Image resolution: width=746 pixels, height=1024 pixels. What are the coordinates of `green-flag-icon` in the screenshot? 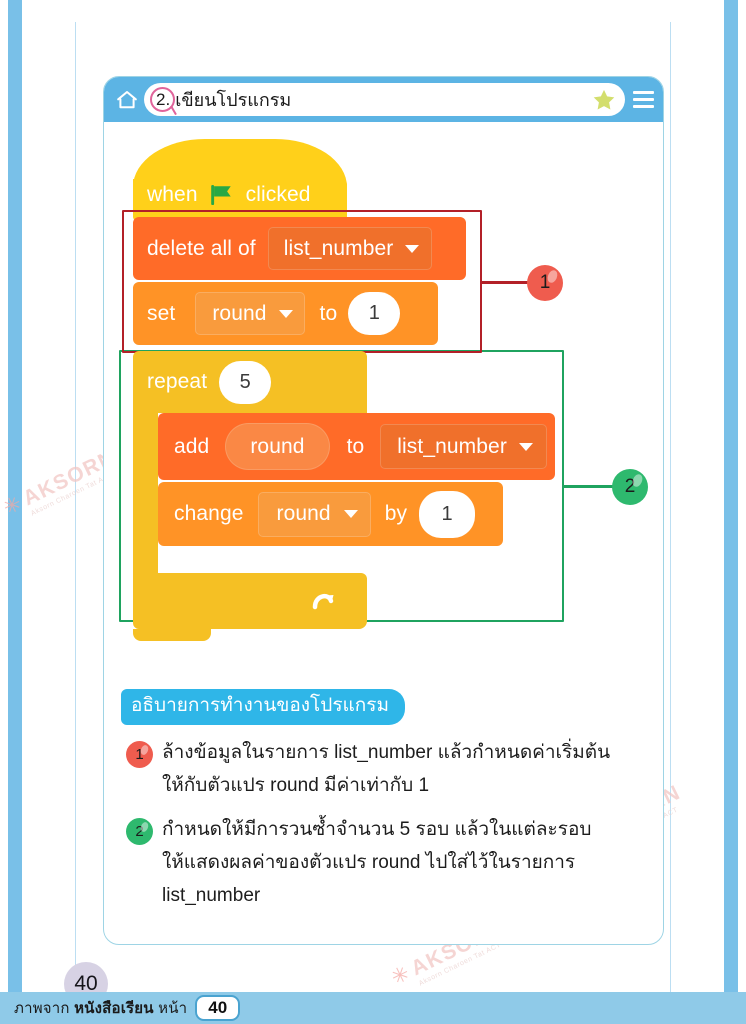 It's located at (220, 195).